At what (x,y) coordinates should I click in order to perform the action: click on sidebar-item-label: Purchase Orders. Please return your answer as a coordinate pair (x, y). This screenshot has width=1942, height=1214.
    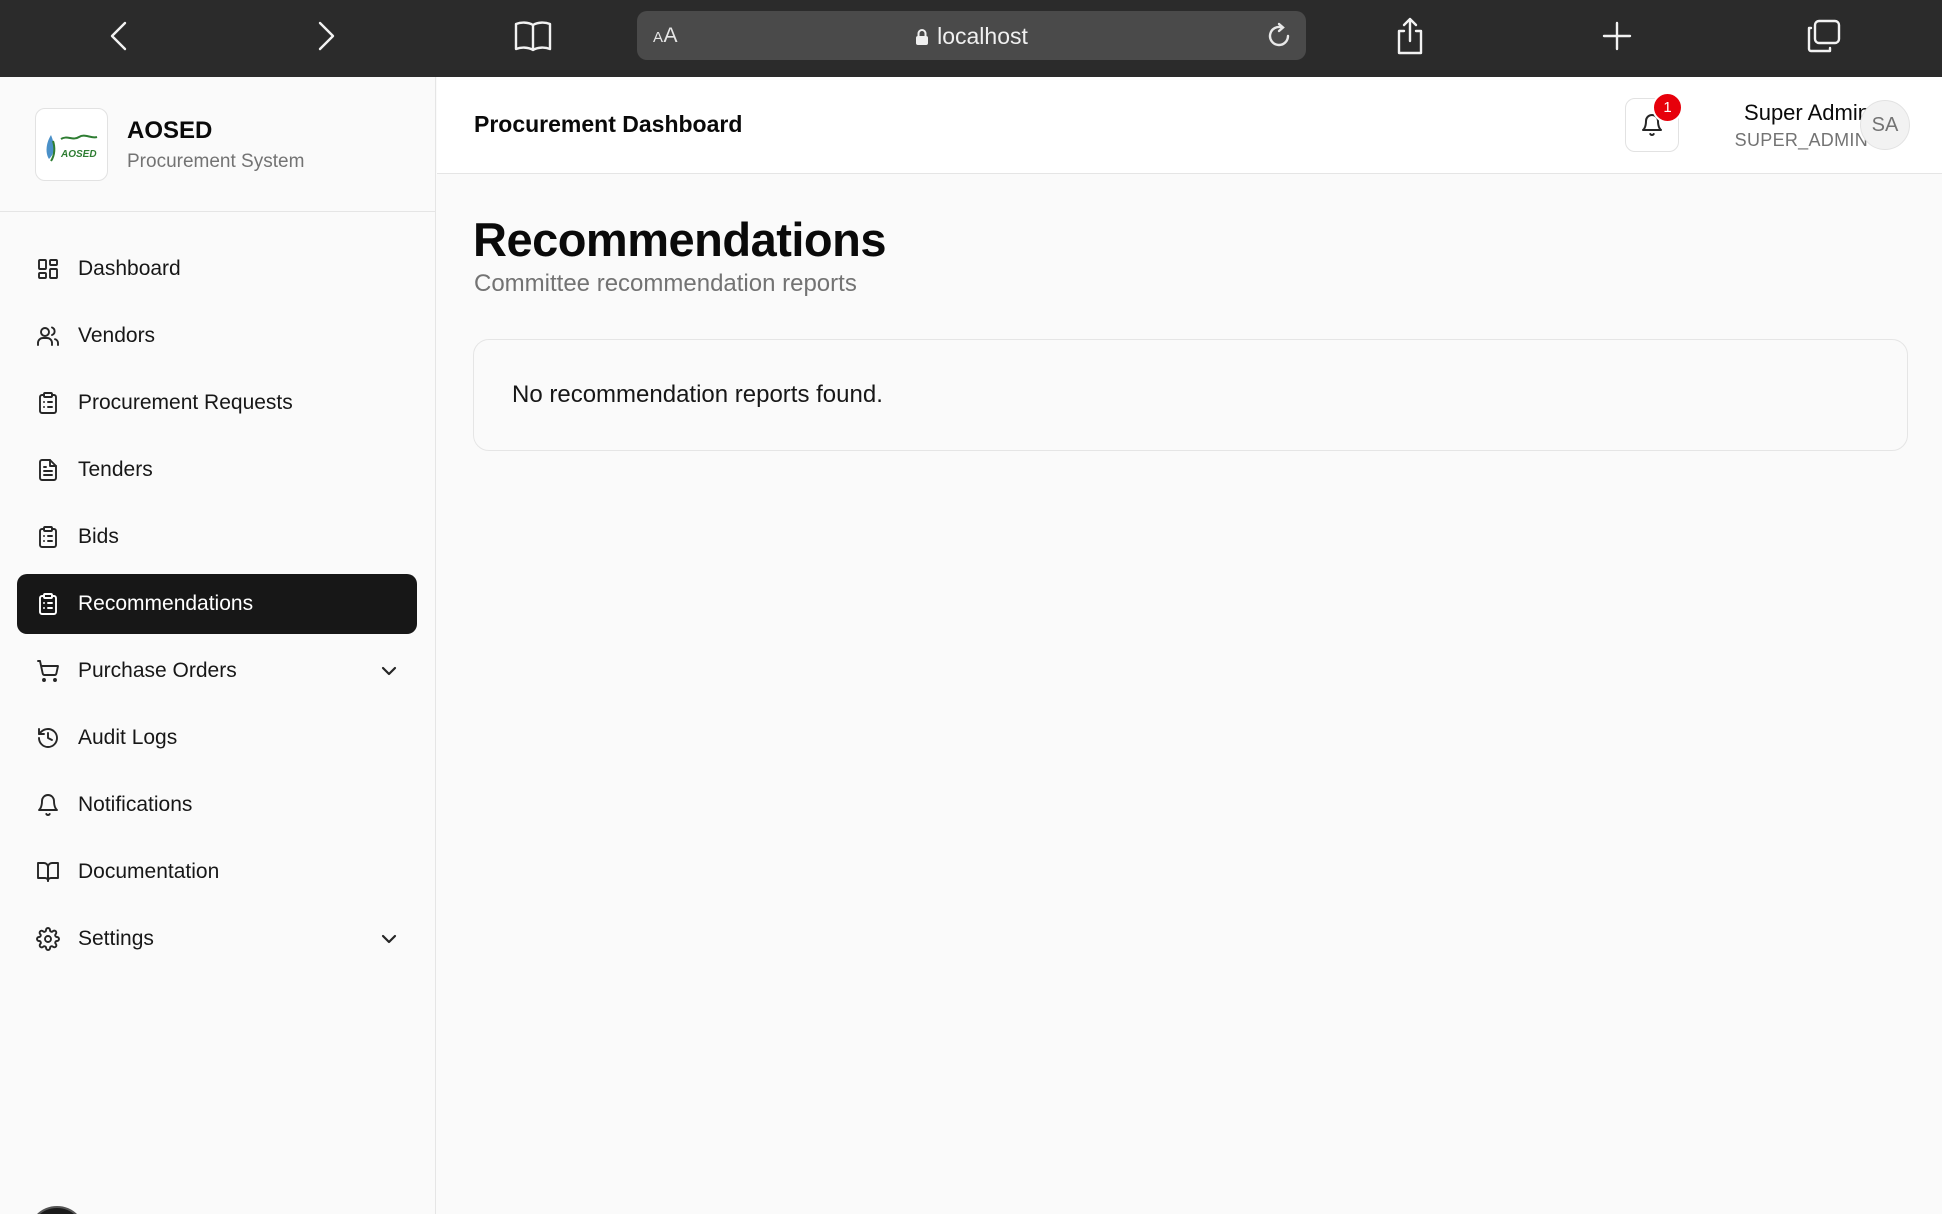
    Looking at the image, I should click on (157, 670).